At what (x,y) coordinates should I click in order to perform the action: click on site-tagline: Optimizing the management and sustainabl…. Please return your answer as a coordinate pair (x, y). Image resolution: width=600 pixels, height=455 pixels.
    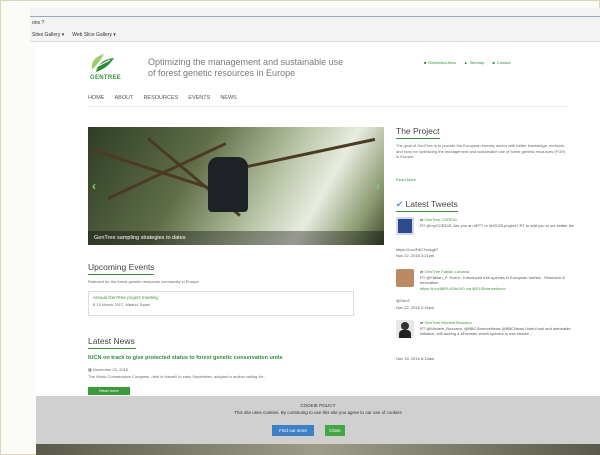
    Looking at the image, I should click on (246, 67).